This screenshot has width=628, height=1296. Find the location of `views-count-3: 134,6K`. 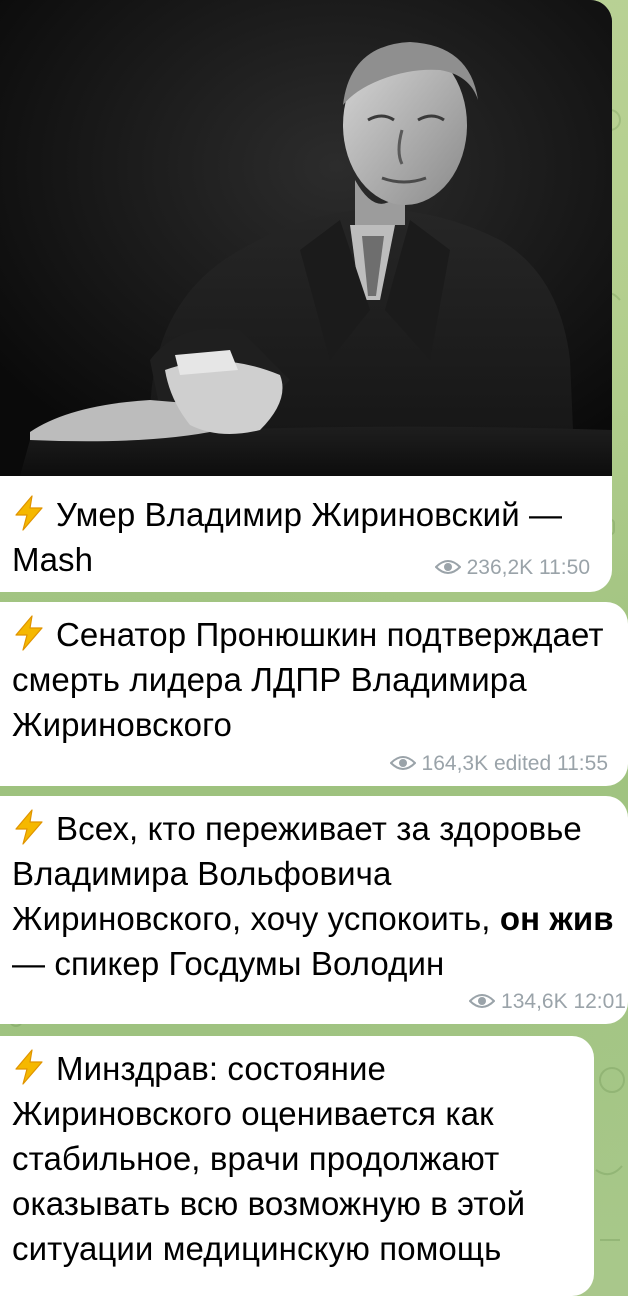

views-count-3: 134,6K is located at coordinates (534, 1001).